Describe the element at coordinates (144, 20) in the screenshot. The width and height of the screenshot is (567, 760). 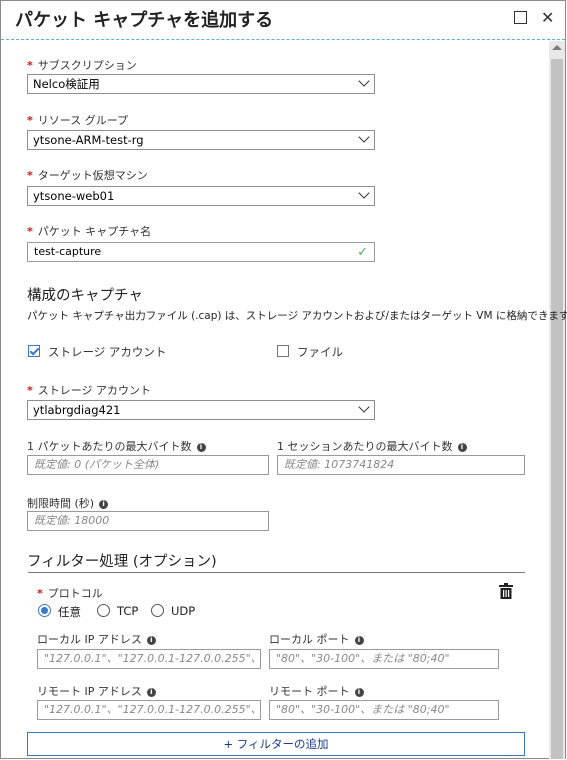
I see `page-title: パケット キャプチャを追加する` at that location.